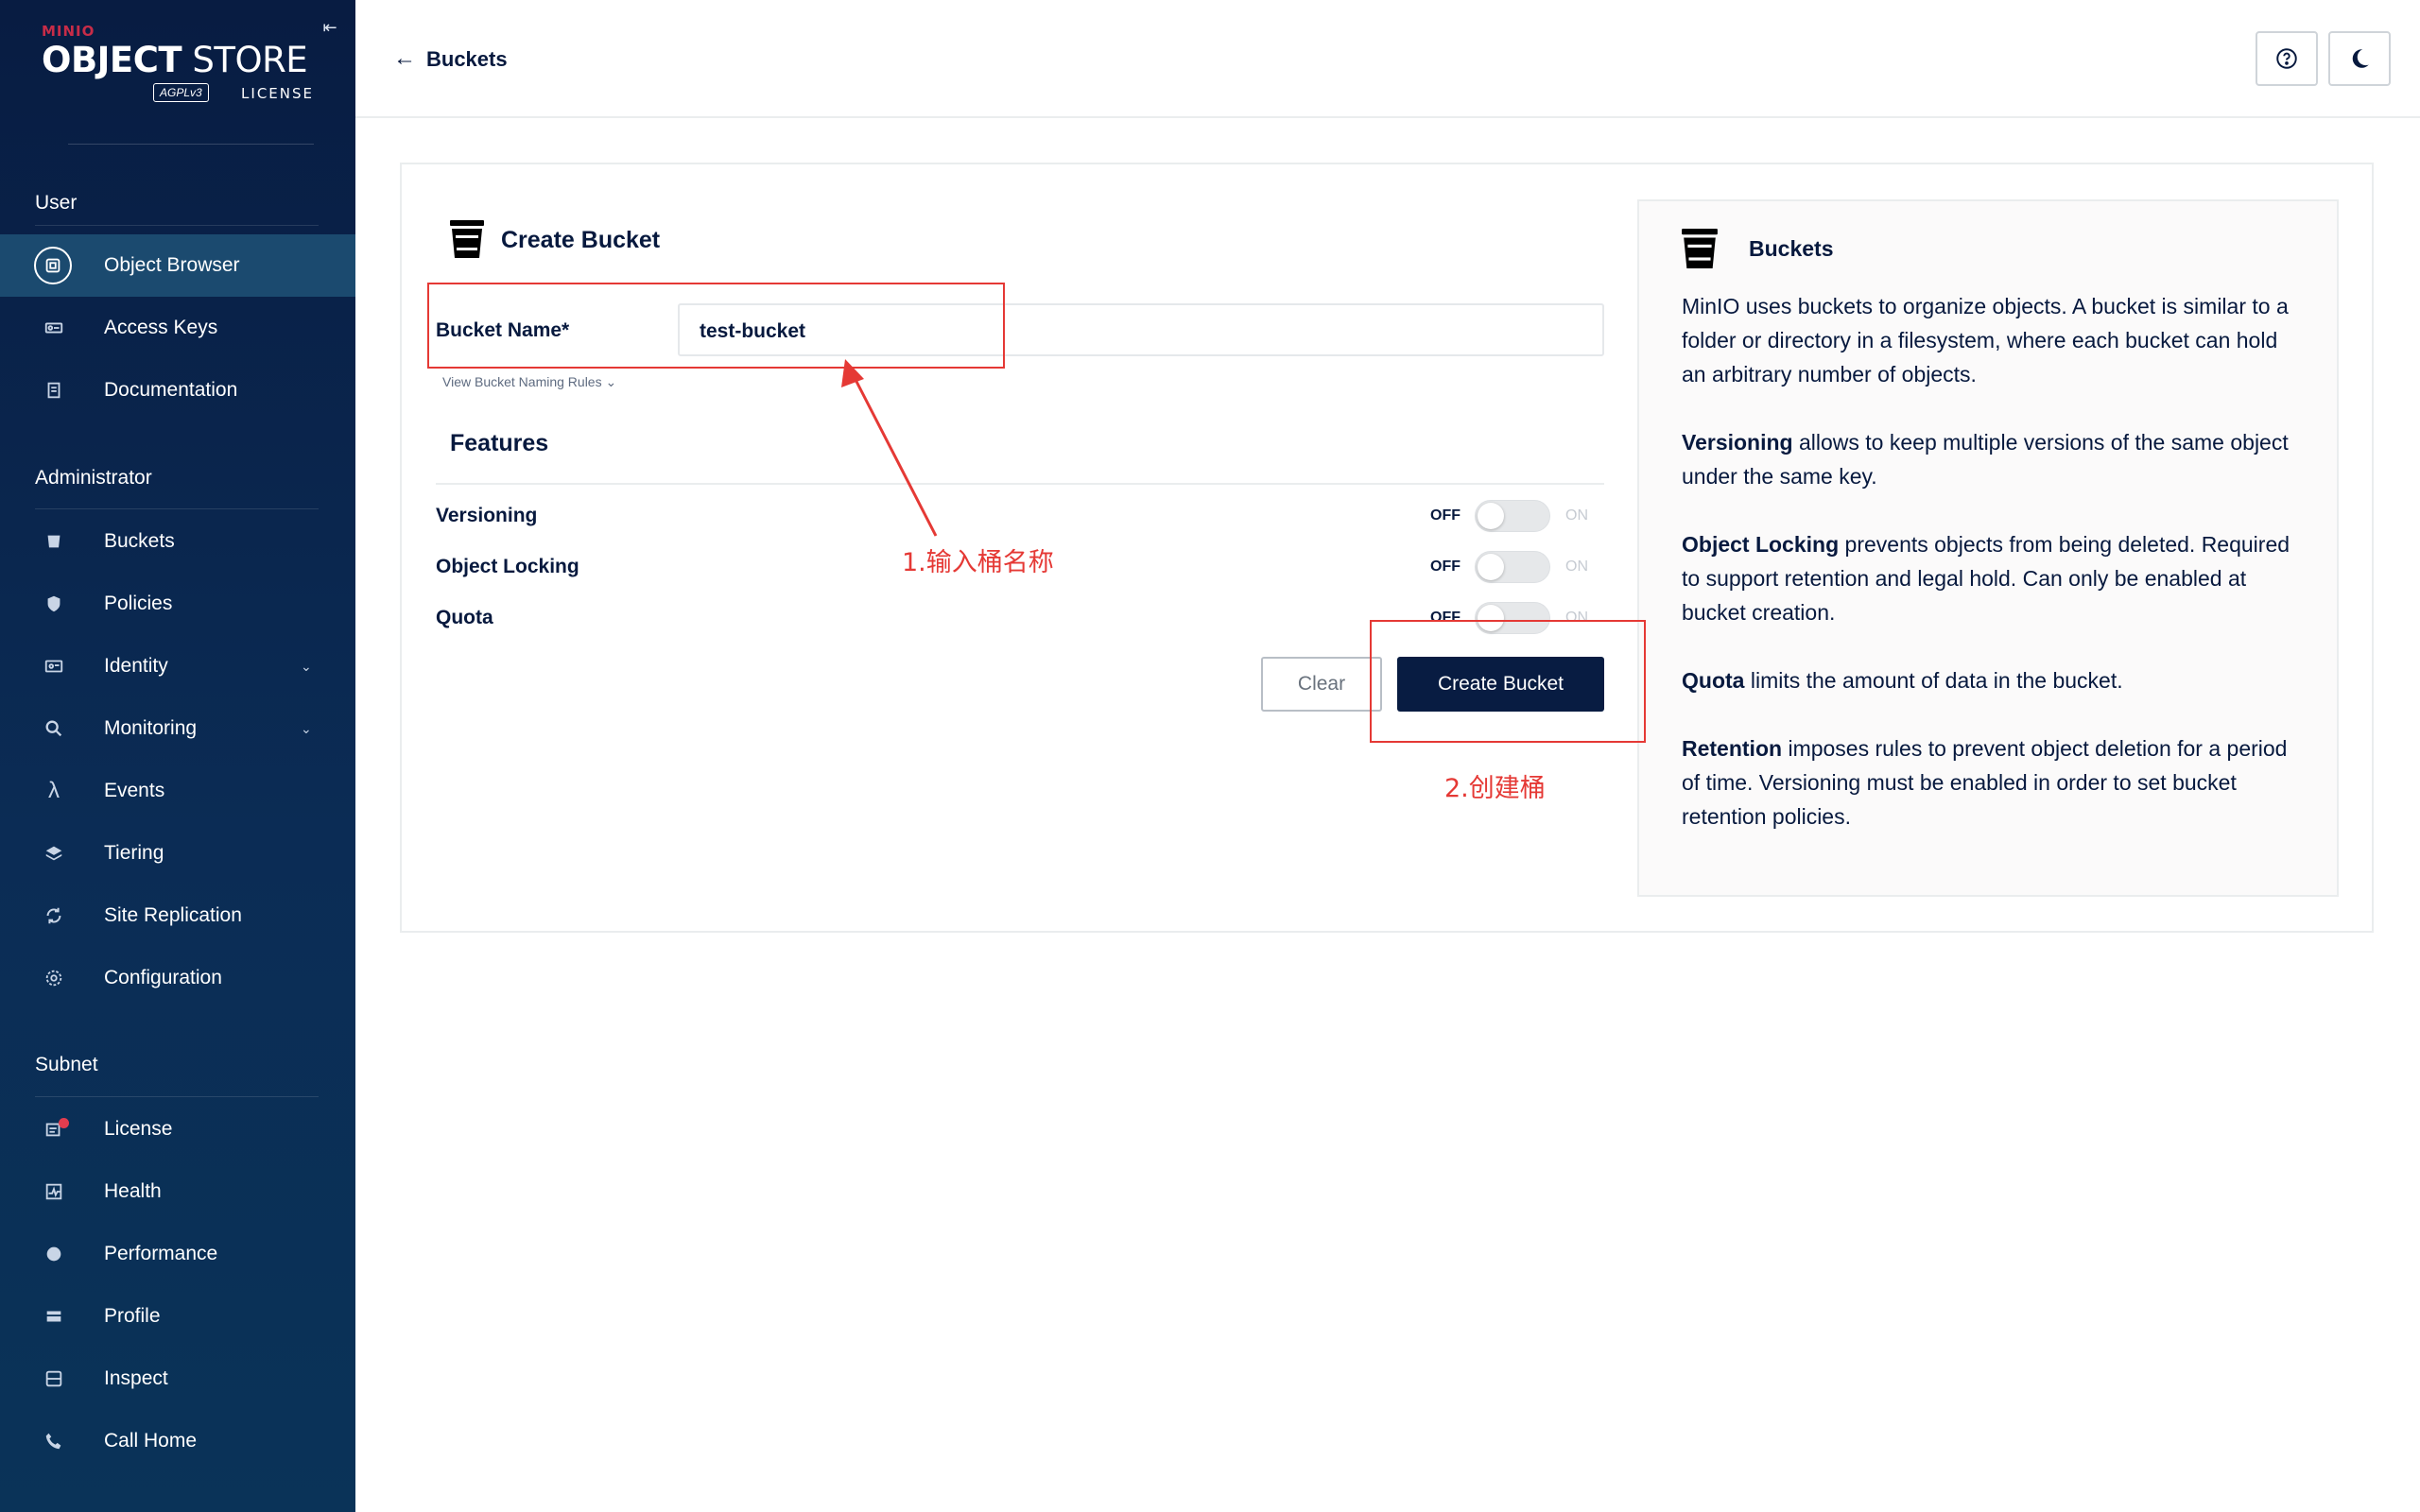  I want to click on policies-icon, so click(54, 604).